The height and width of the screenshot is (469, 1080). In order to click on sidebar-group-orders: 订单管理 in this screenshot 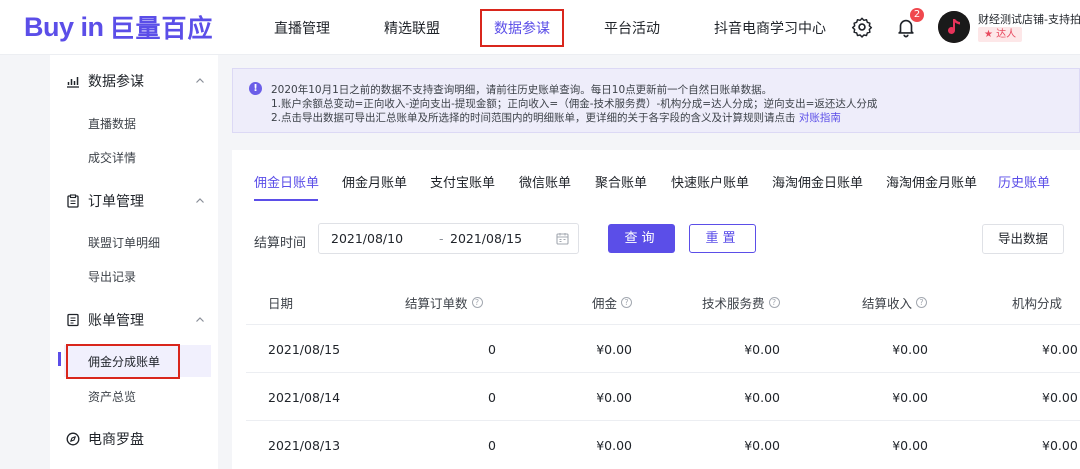, I will do `click(134, 201)`.